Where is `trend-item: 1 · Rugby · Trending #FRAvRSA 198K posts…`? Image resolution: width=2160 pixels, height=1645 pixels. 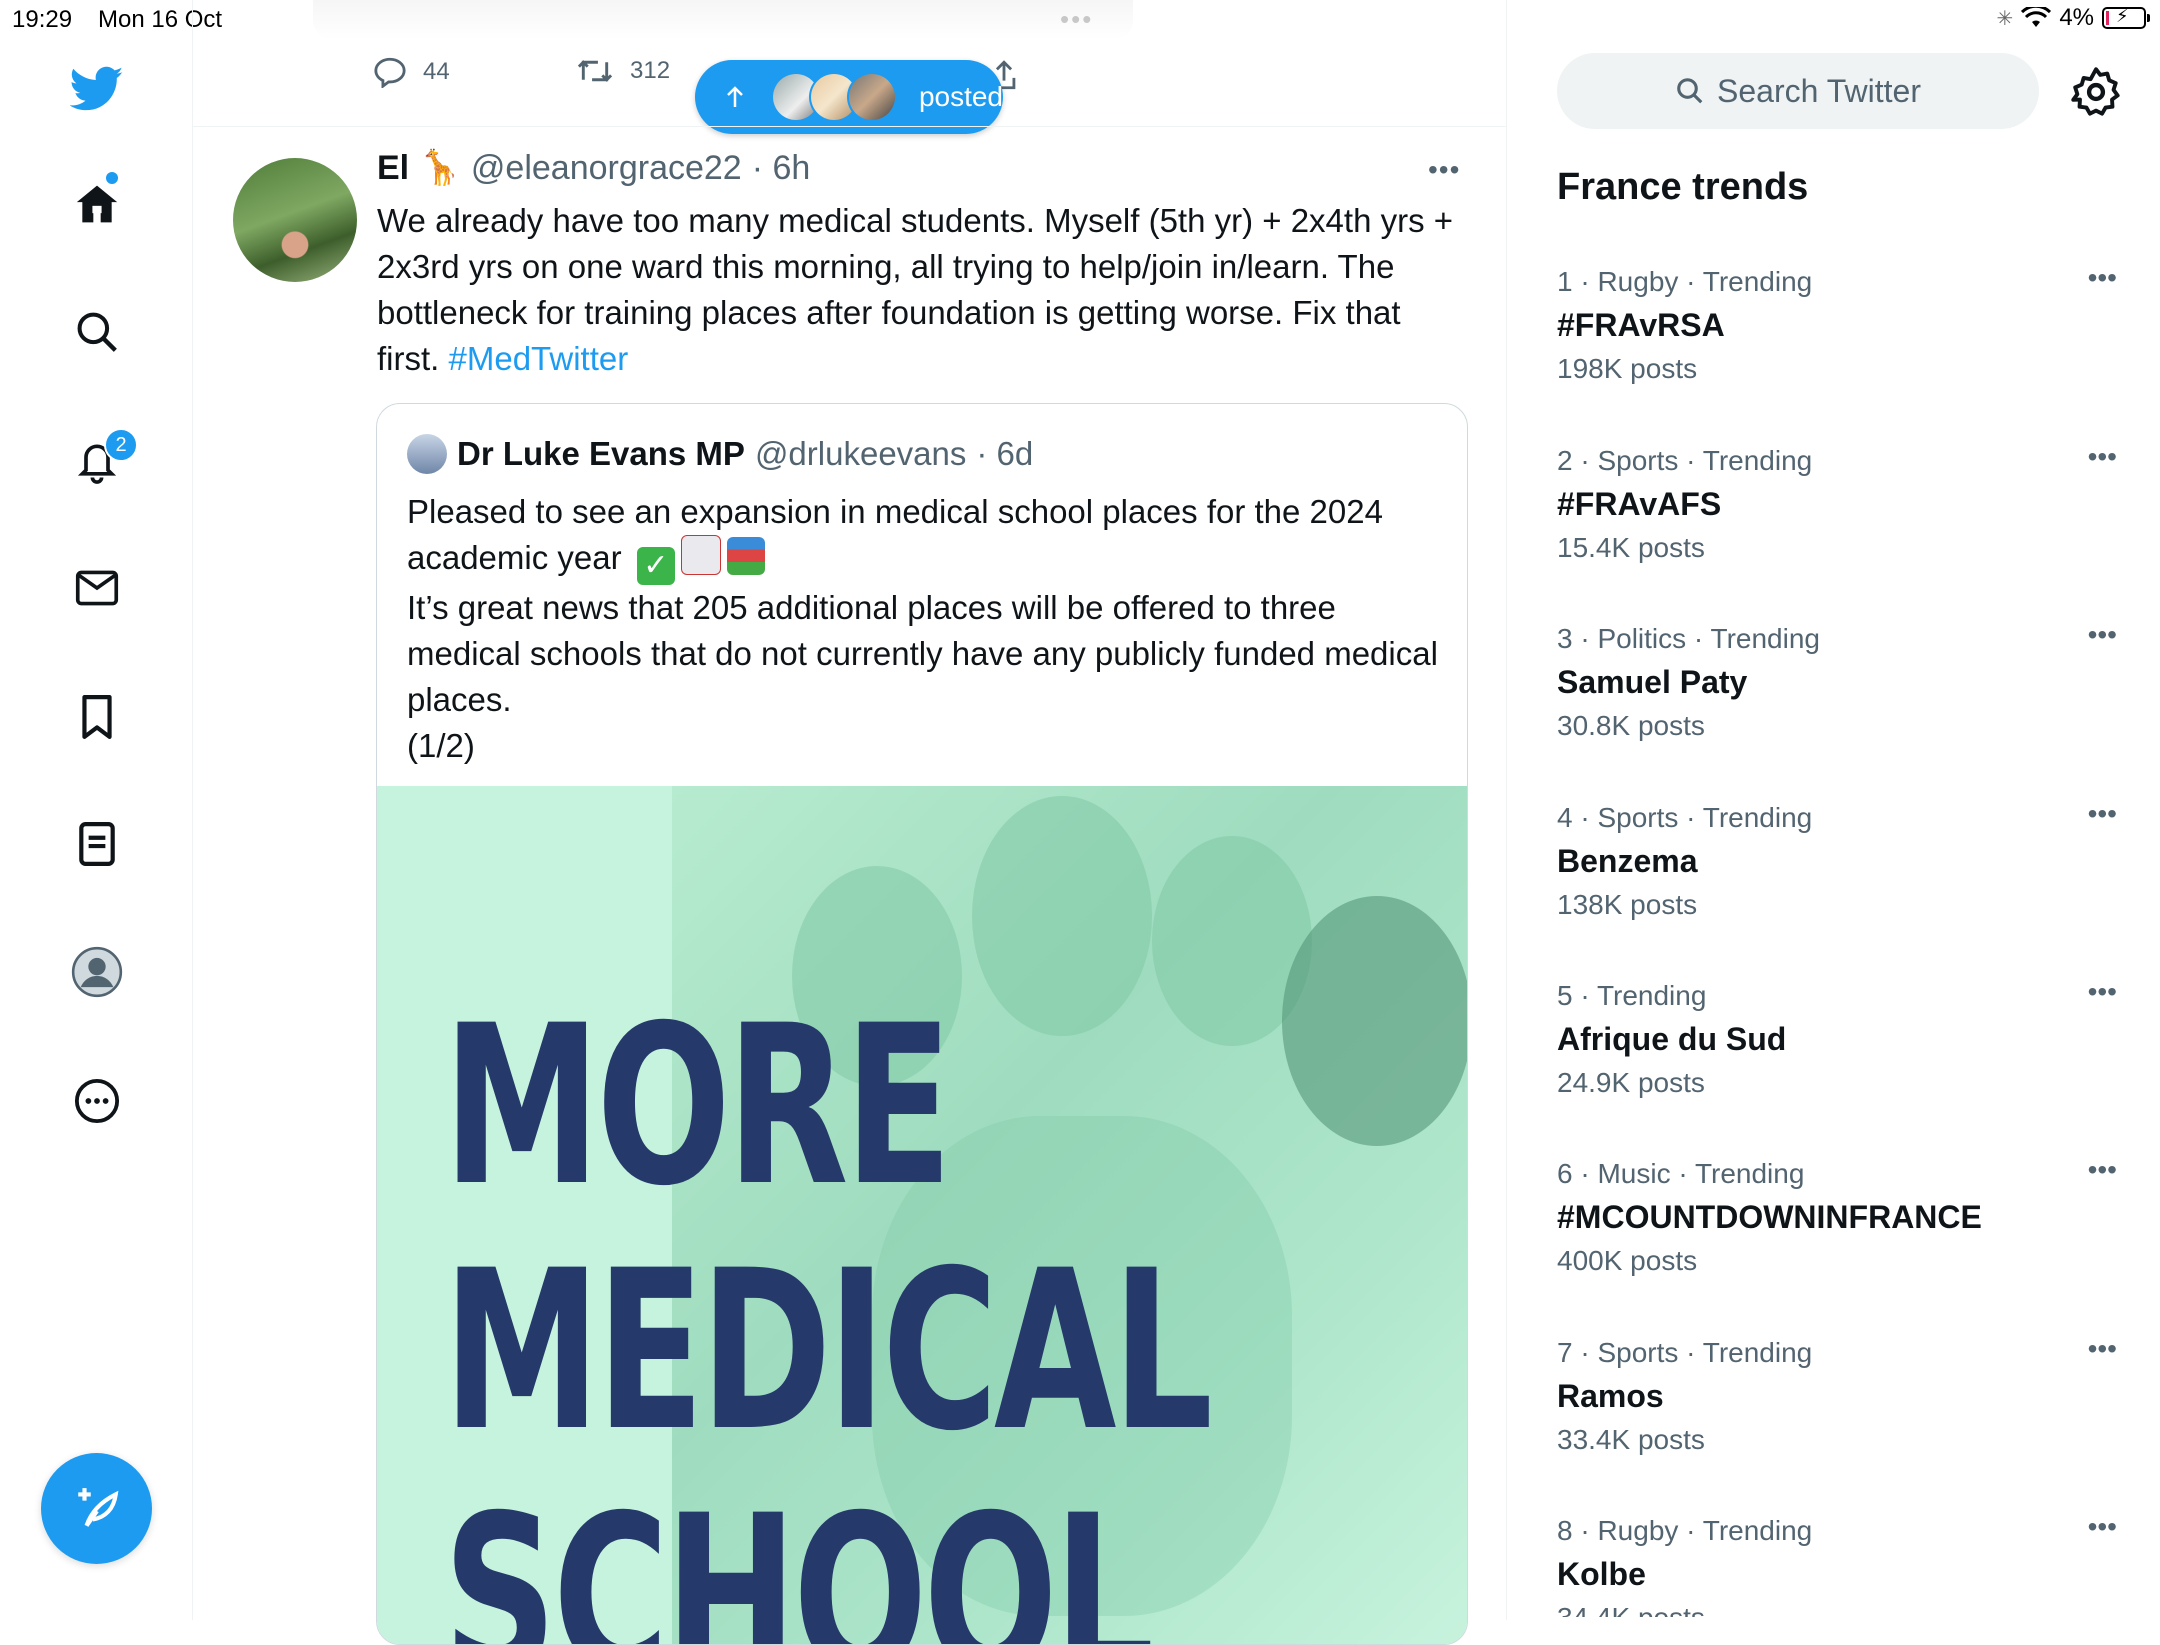
trend-item: 1 · Rugby · Trending #FRAvRSA 198K posts… is located at coordinates (1837, 326).